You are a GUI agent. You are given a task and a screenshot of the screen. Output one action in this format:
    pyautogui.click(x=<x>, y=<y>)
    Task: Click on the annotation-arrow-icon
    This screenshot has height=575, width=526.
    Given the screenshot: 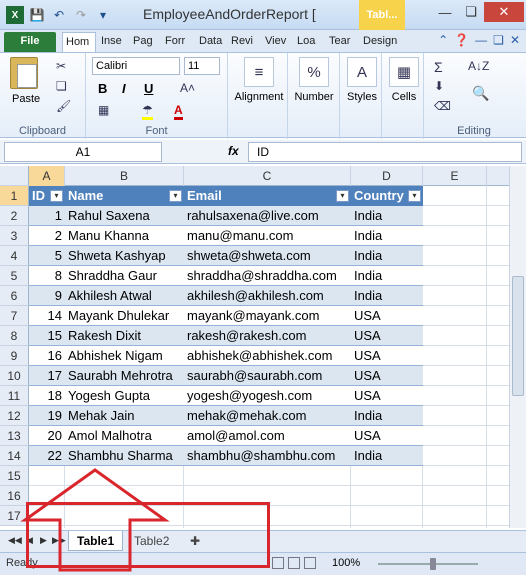 What is the action you would take?
    pyautogui.click(x=95, y=520)
    